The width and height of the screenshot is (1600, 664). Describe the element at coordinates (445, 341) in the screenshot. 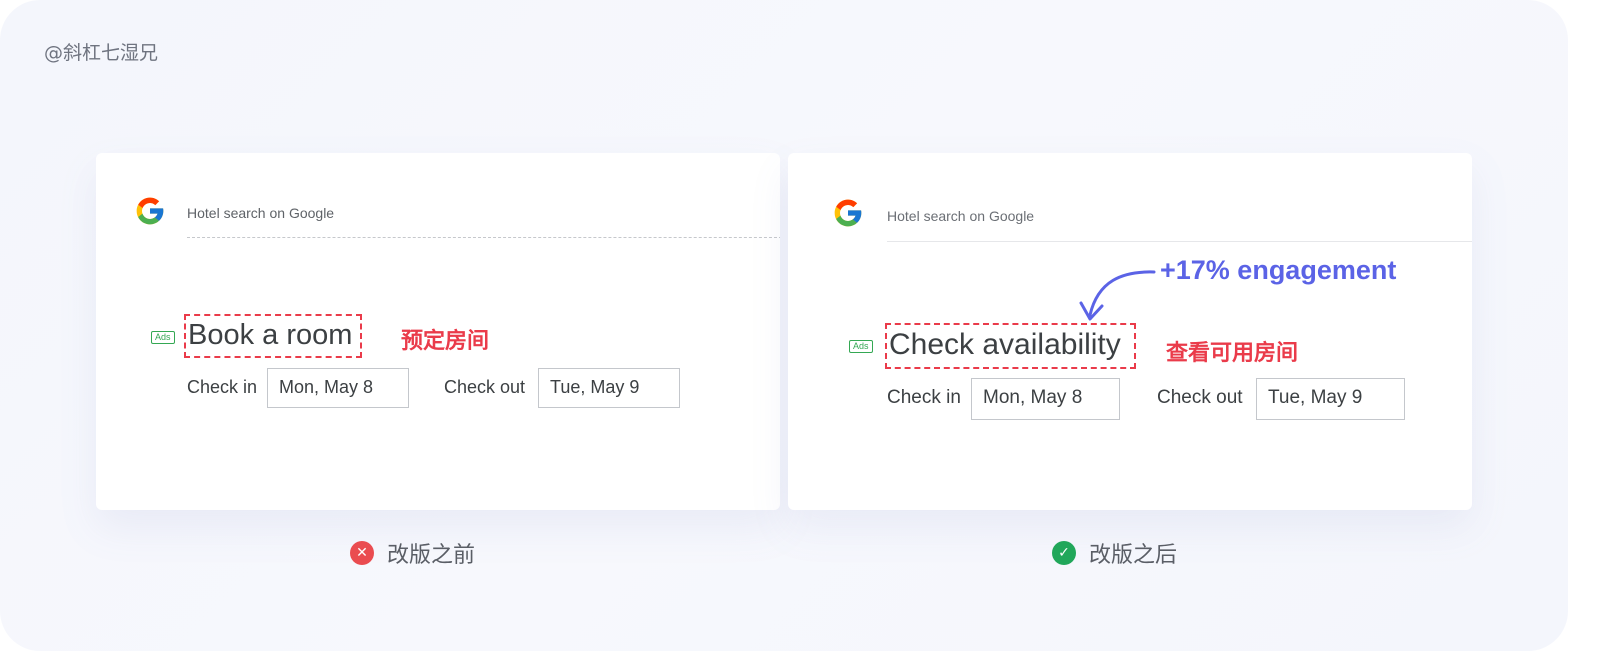

I see `headline-translation-note: 预定房间` at that location.